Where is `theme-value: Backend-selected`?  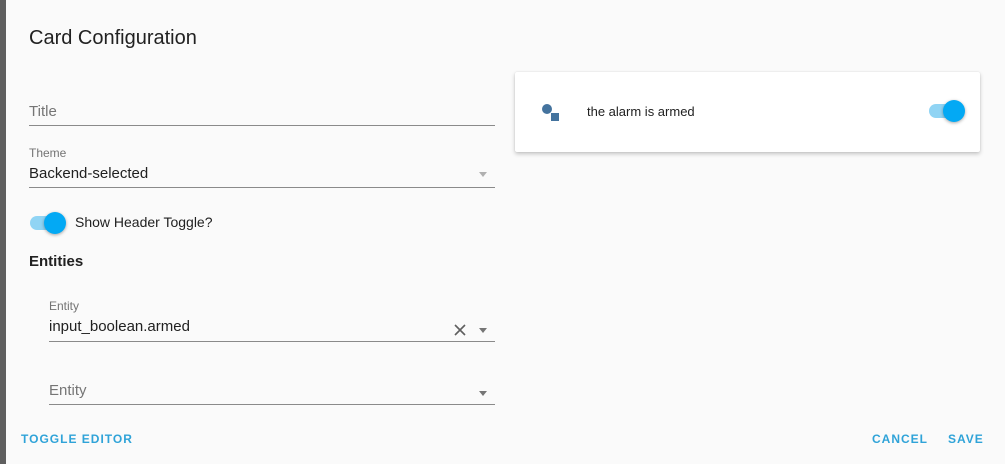
theme-value: Backend-selected is located at coordinates (89, 173).